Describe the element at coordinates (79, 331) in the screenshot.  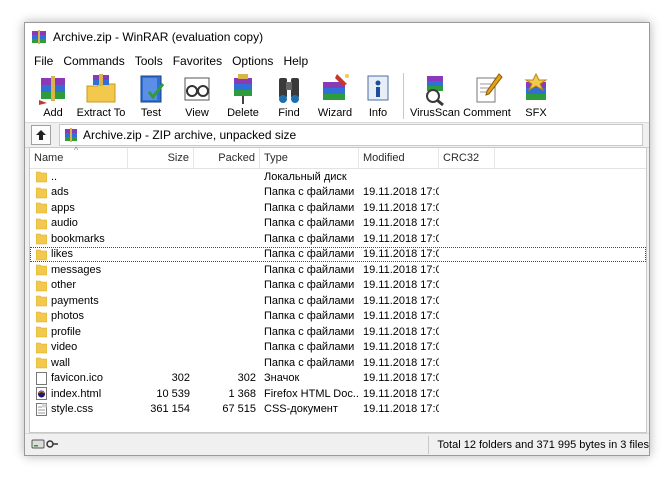
I see `file-name-cell: profile` at that location.